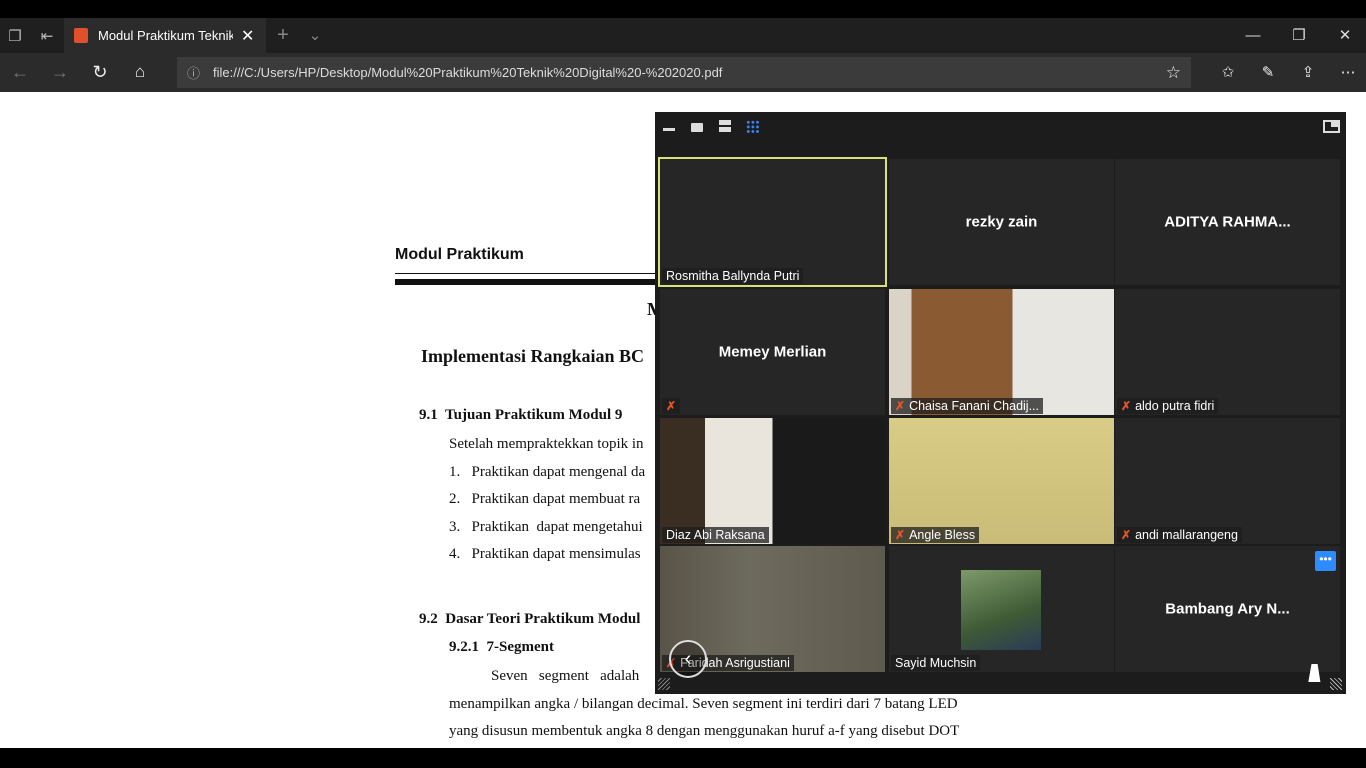 Image resolution: width=1366 pixels, height=768 pixels. I want to click on participant-name-label: Rosmitha Ballynda Putri, so click(733, 276).